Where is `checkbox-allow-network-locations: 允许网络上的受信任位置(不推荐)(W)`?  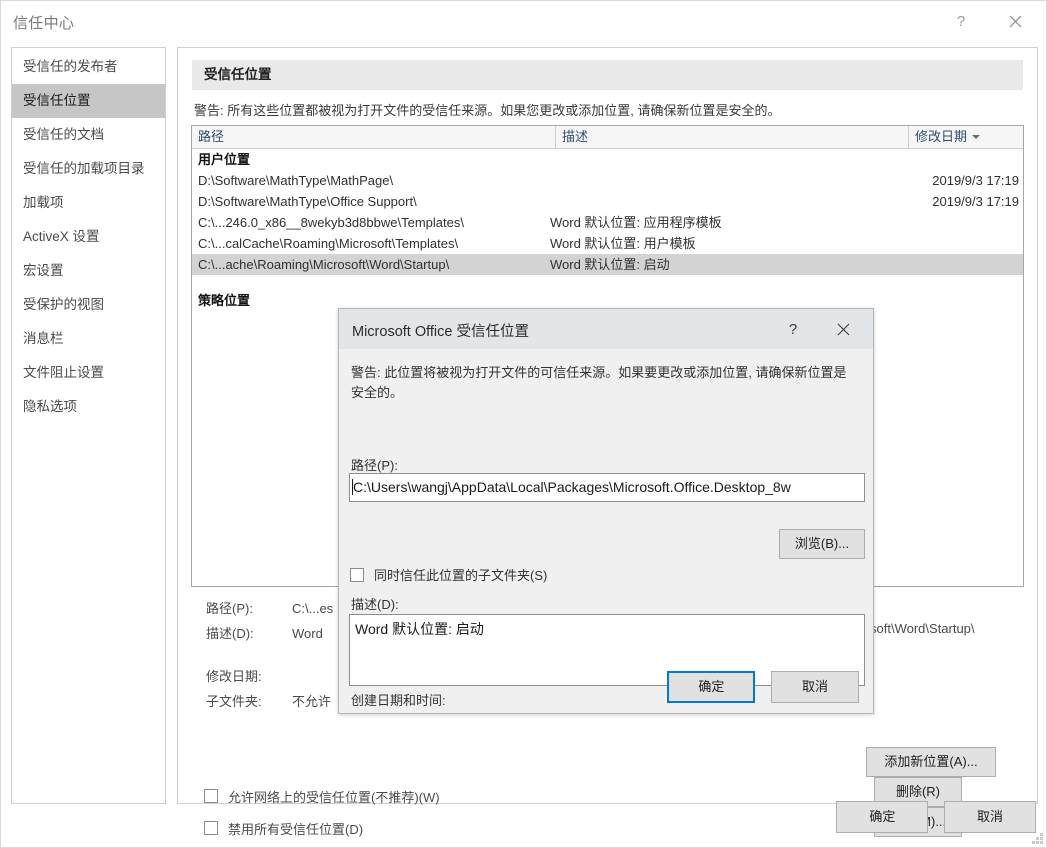
checkbox-allow-network-locations: 允许网络上的受信任位置(不推荐)(W) is located at coordinates (322, 796).